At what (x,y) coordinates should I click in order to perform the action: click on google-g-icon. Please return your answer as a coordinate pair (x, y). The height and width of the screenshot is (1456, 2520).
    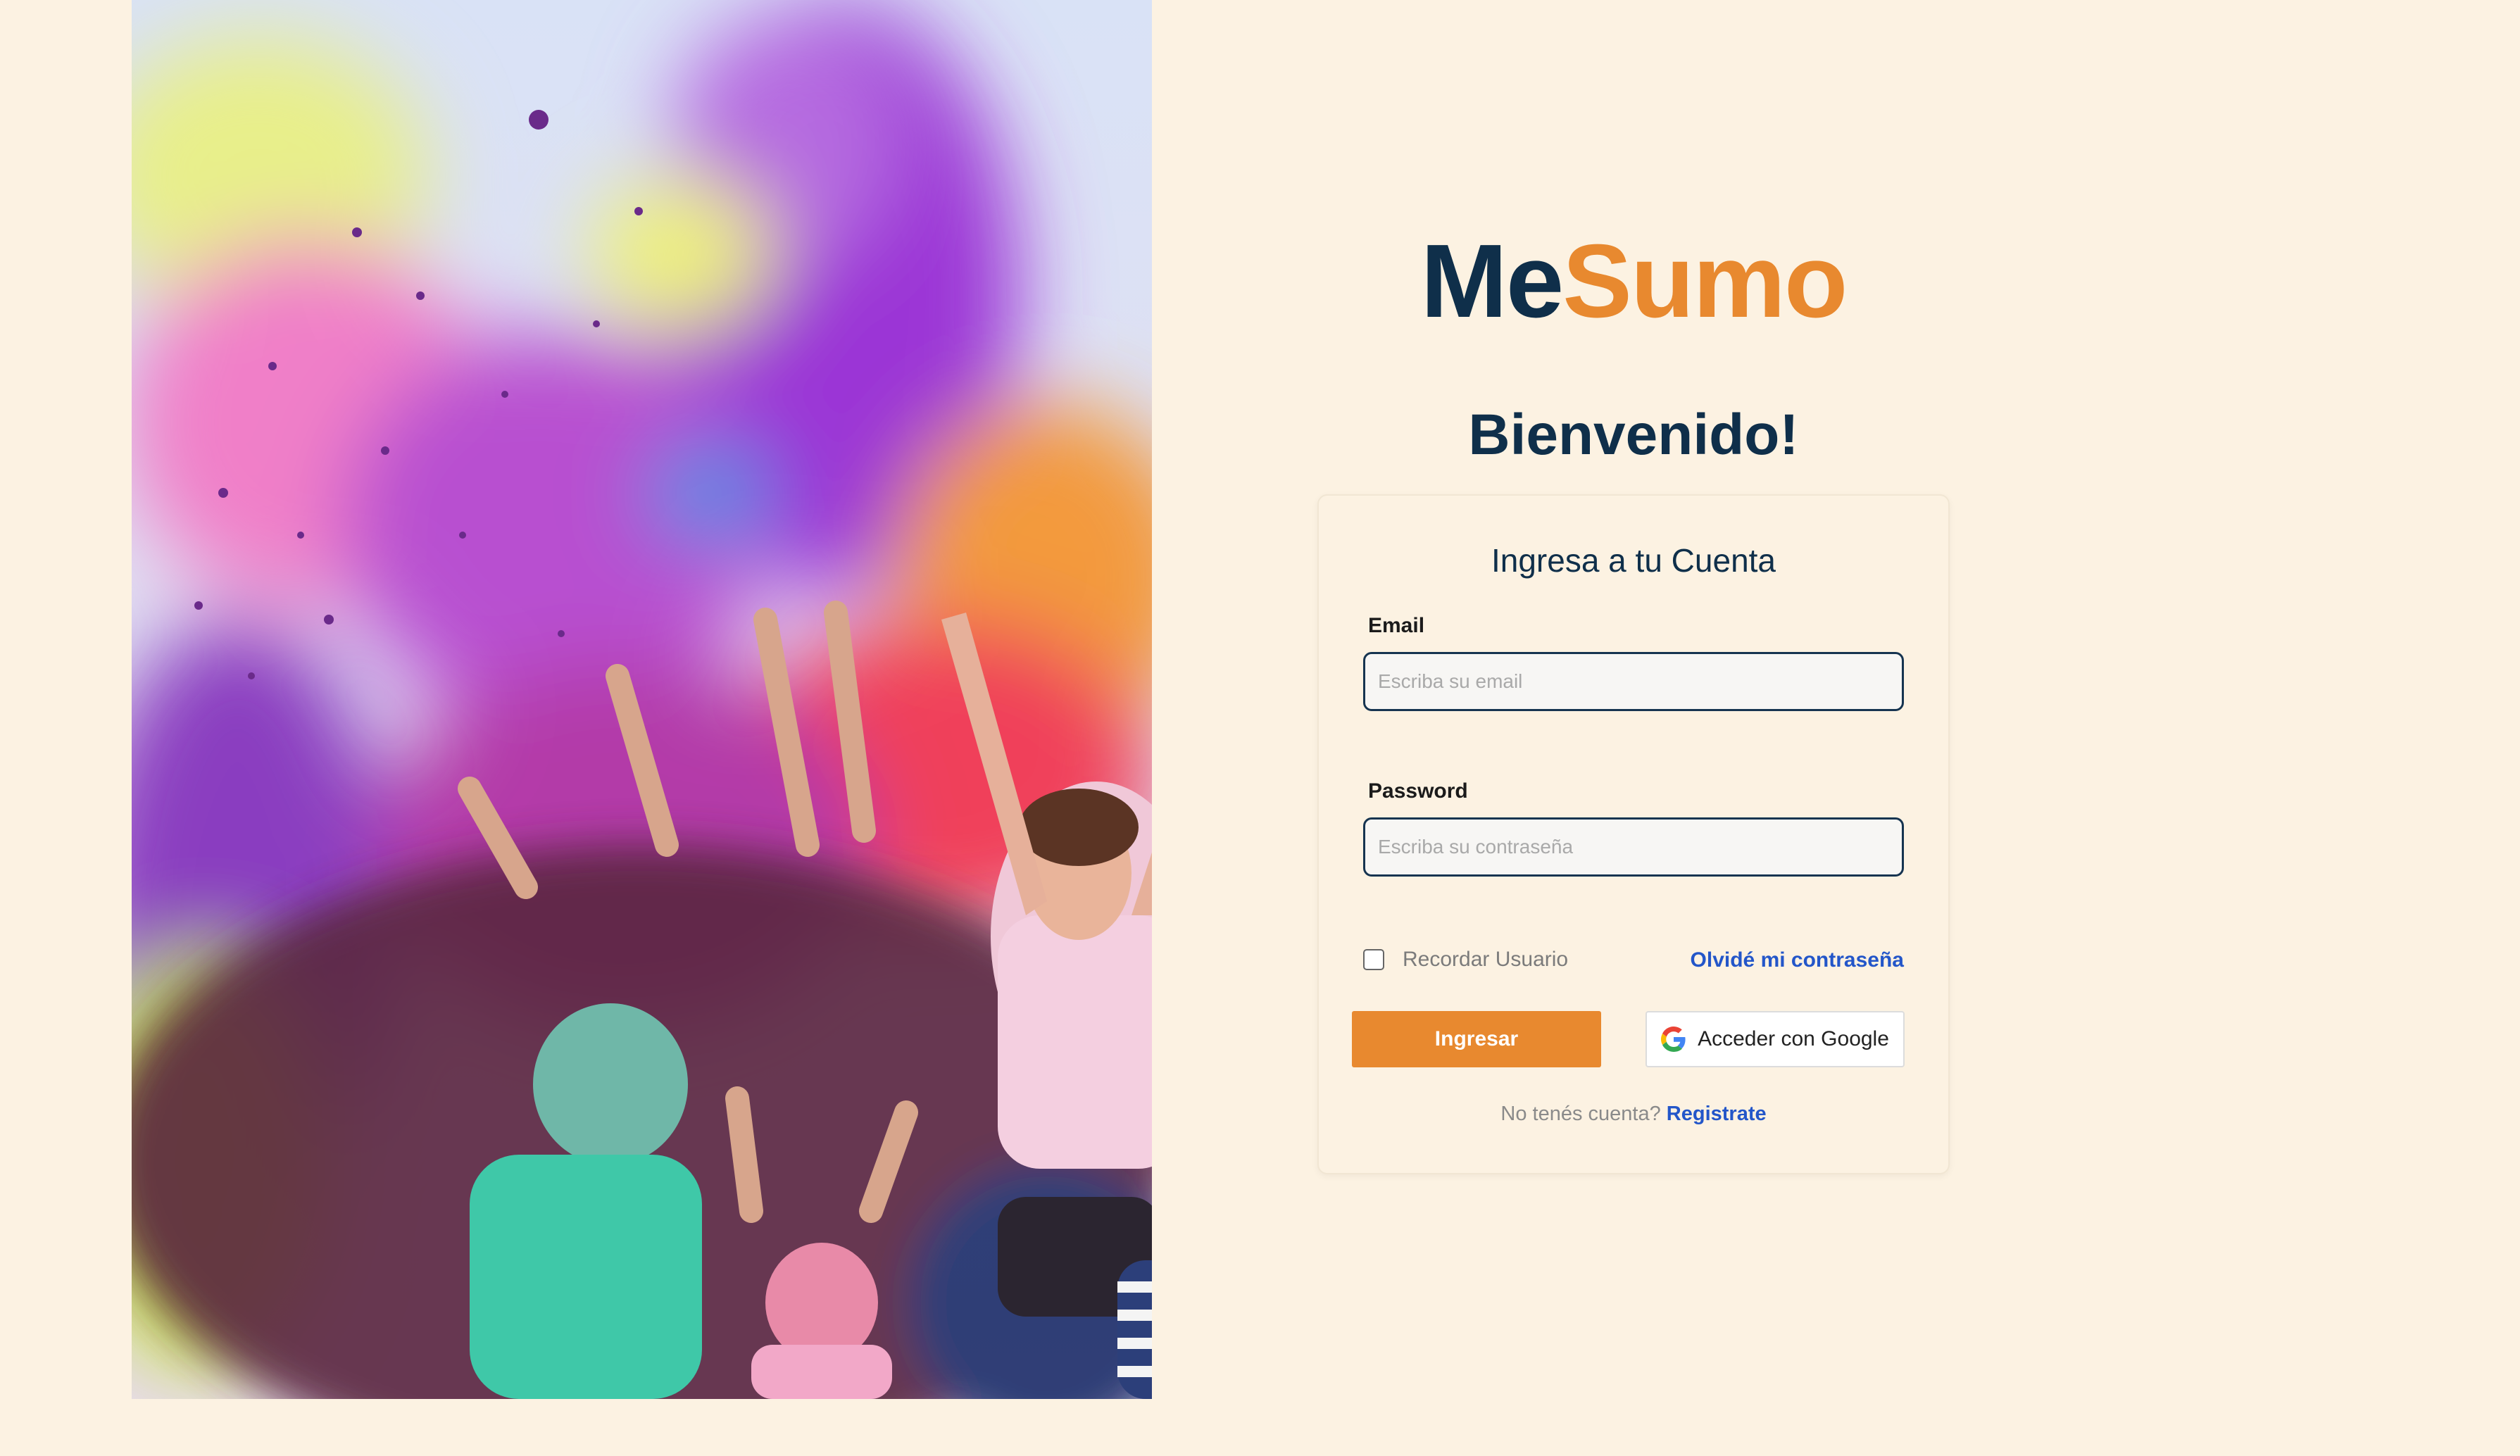
    Looking at the image, I should click on (1674, 1039).